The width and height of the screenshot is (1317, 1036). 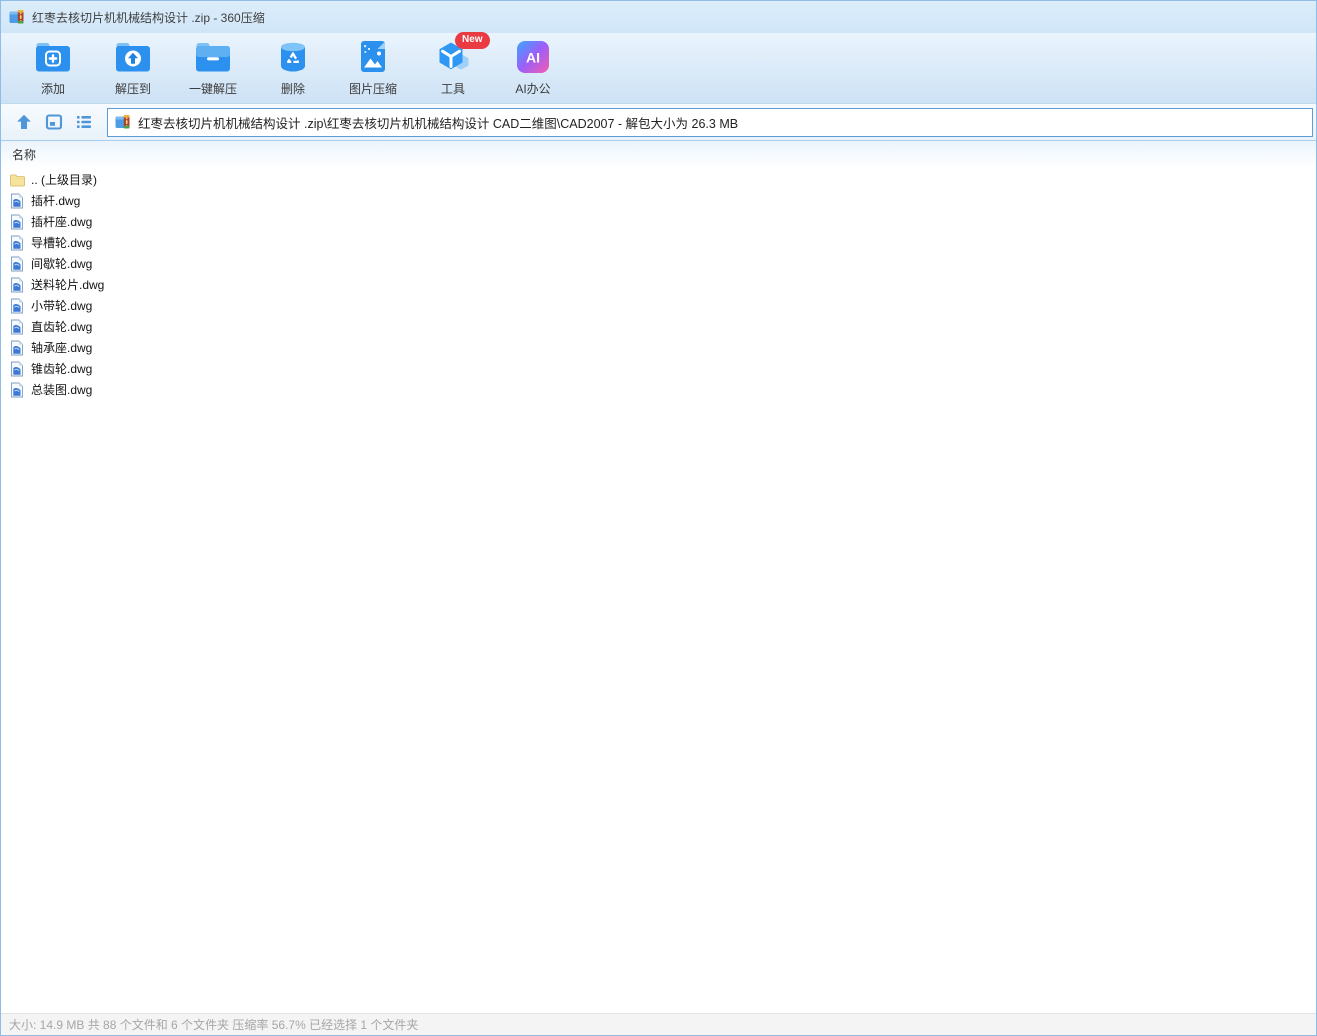 I want to click on file-name: 插杆座.dwg, so click(x=62, y=222).